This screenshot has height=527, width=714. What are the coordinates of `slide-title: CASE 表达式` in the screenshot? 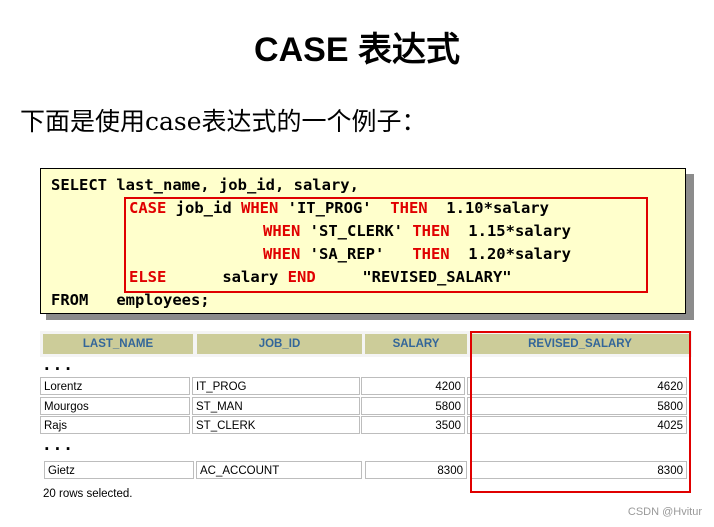 It's located at (357, 50).